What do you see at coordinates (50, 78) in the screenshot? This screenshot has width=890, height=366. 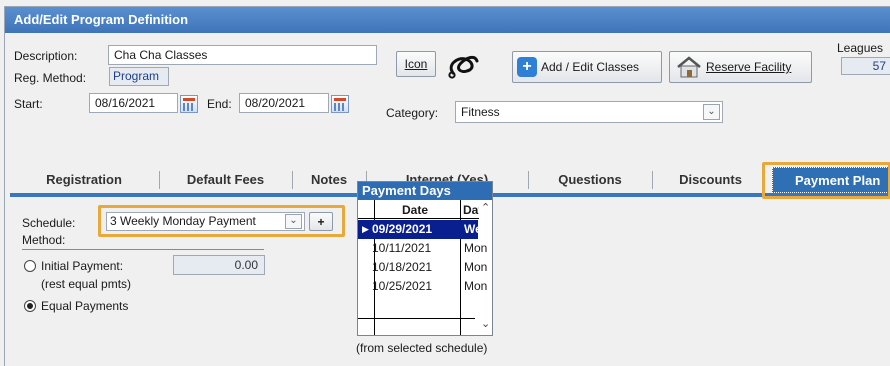 I see `reg-method-label: Reg. Method:` at bounding box center [50, 78].